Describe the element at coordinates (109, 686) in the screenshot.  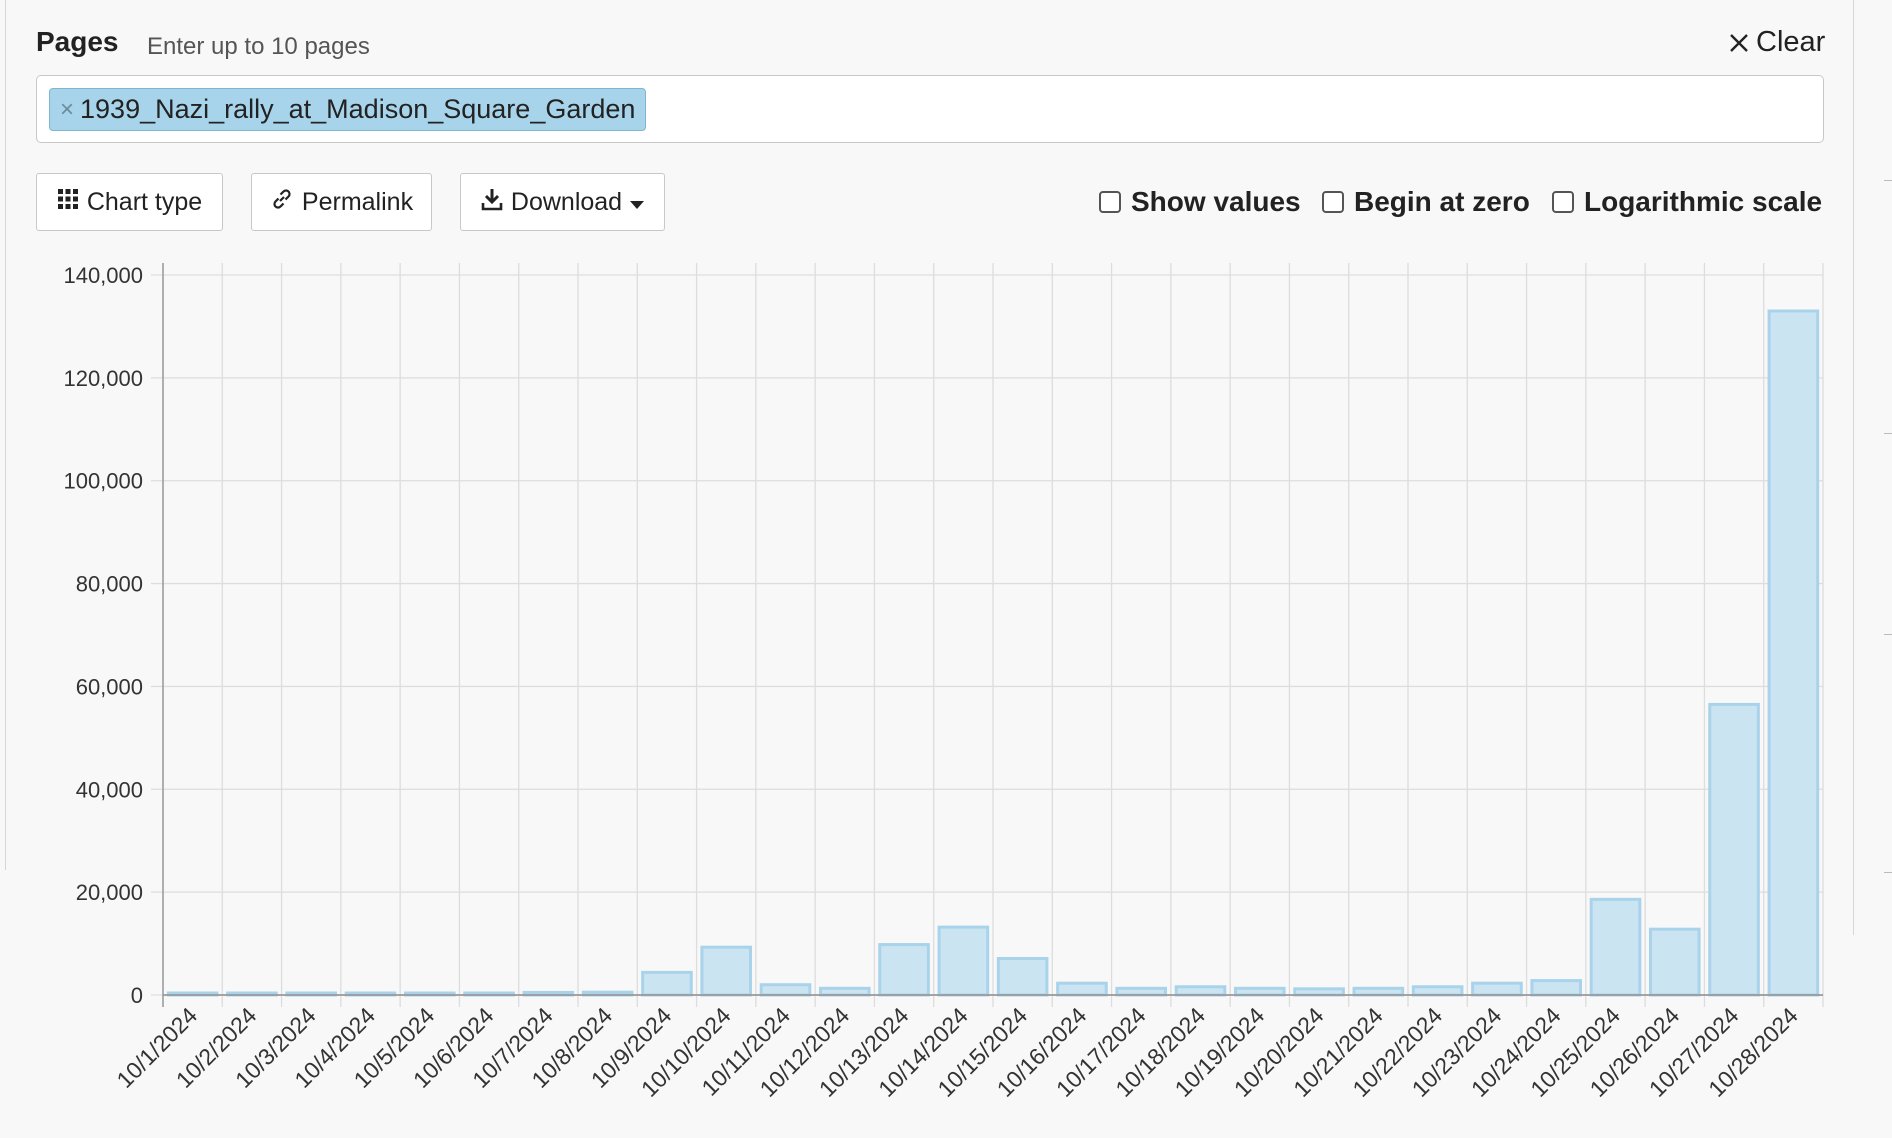
I see `y-tick-label: 60,000` at that location.